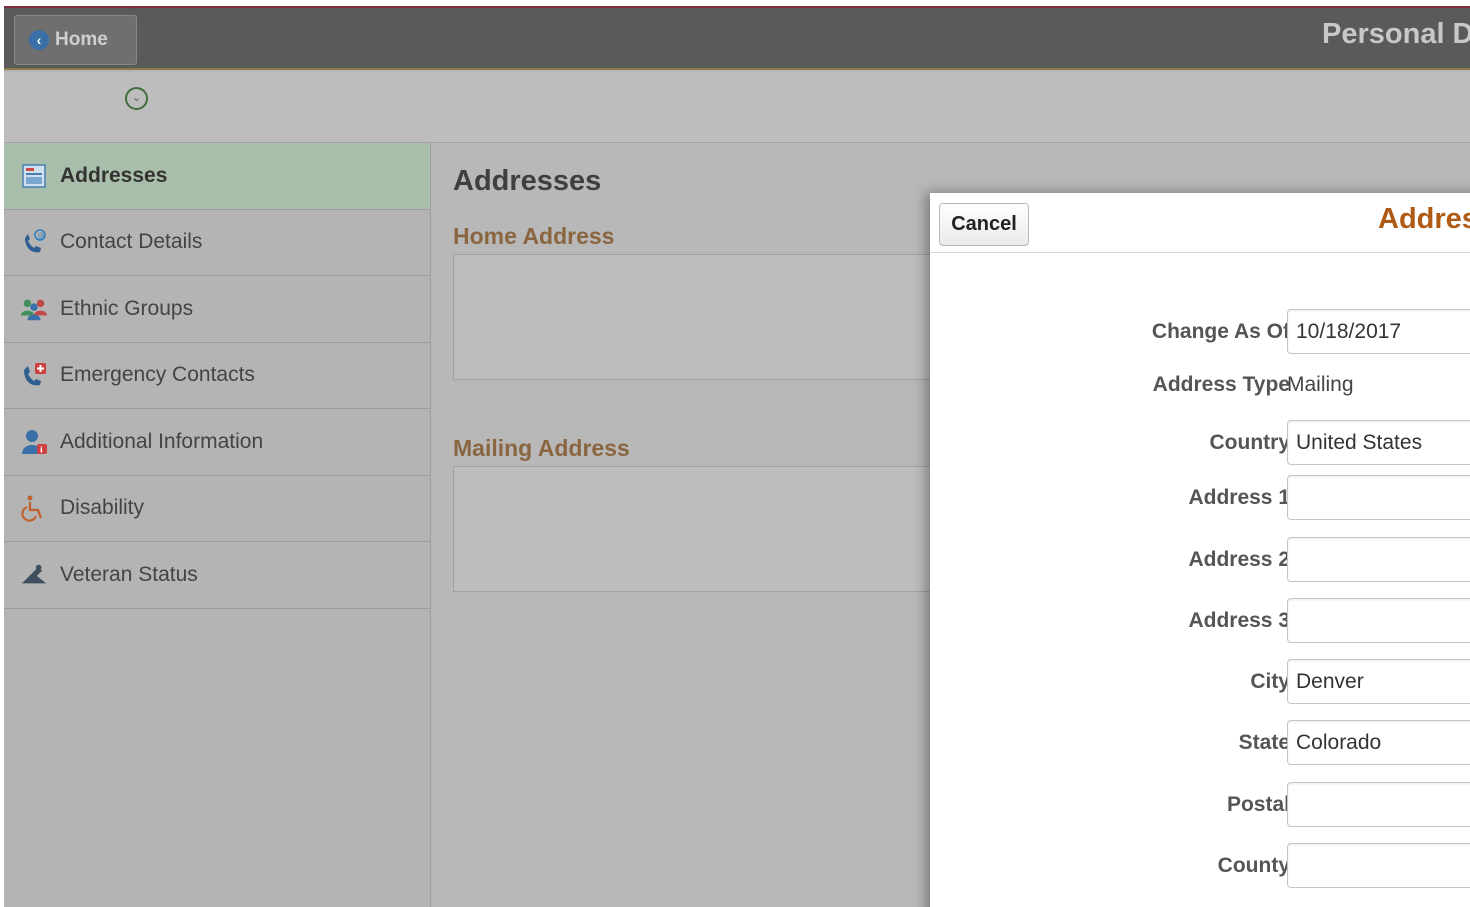 This screenshot has height=907, width=1470. What do you see at coordinates (131, 242) in the screenshot?
I see `sidebar-item-label: Contact Details` at bounding box center [131, 242].